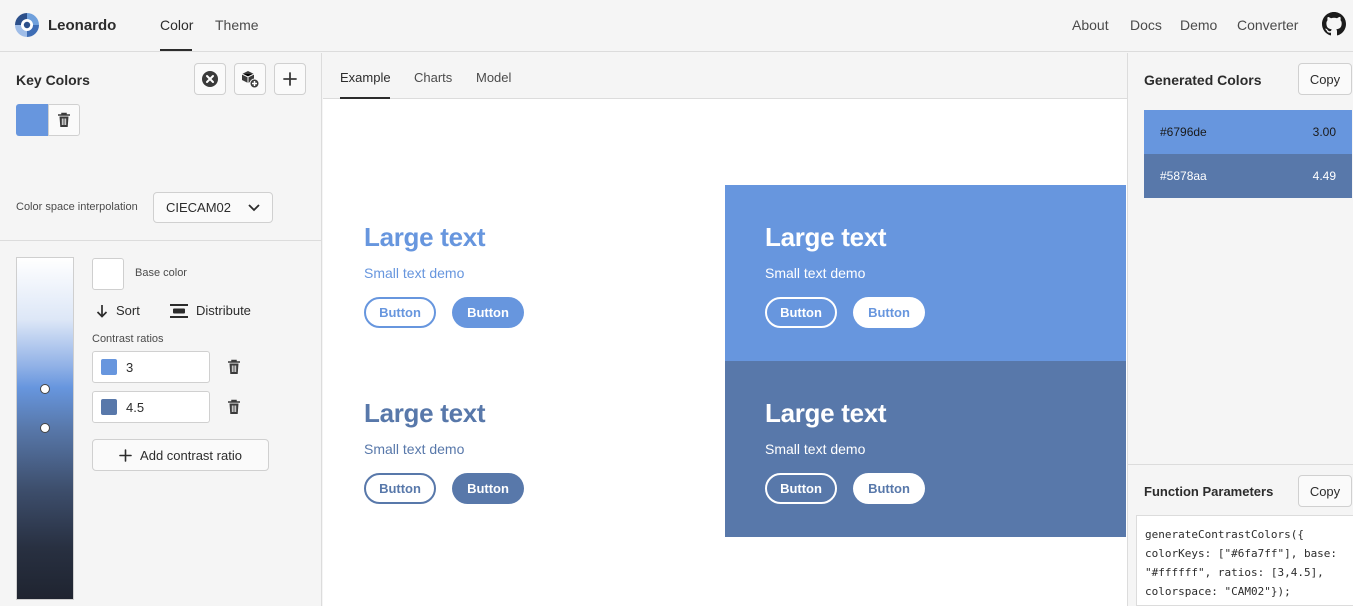 The height and width of the screenshot is (606, 1353). Describe the element at coordinates (102, 311) in the screenshot. I see `arrow-down-icon` at that location.